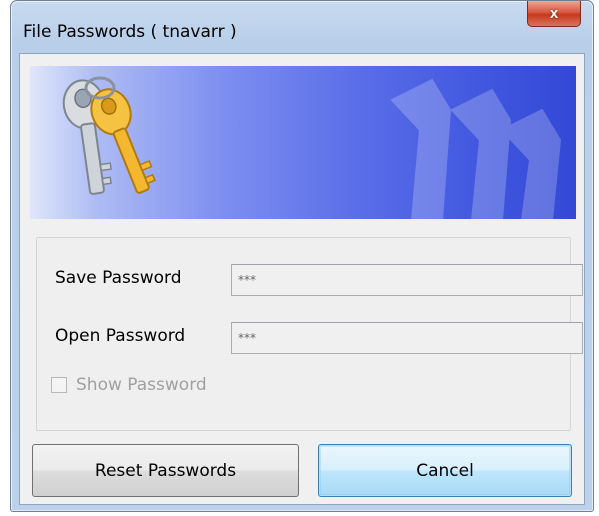  What do you see at coordinates (120, 336) in the screenshot?
I see `open-password-label: Open Password` at bounding box center [120, 336].